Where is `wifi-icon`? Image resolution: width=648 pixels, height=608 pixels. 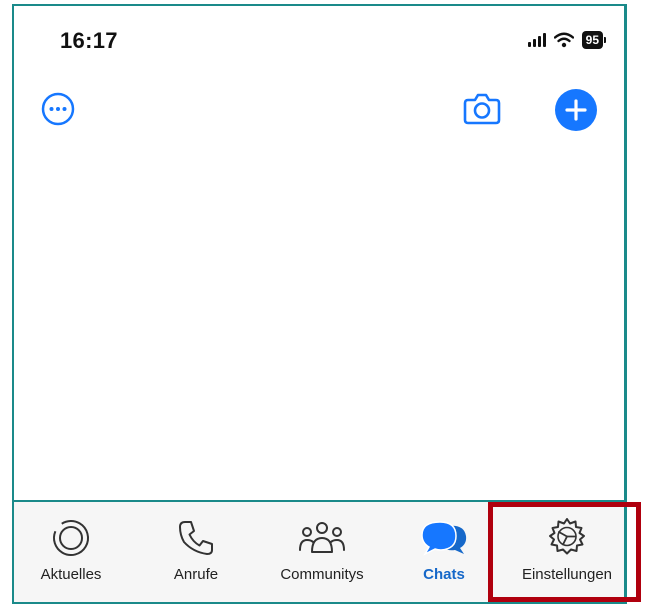
wifi-icon is located at coordinates (563, 40).